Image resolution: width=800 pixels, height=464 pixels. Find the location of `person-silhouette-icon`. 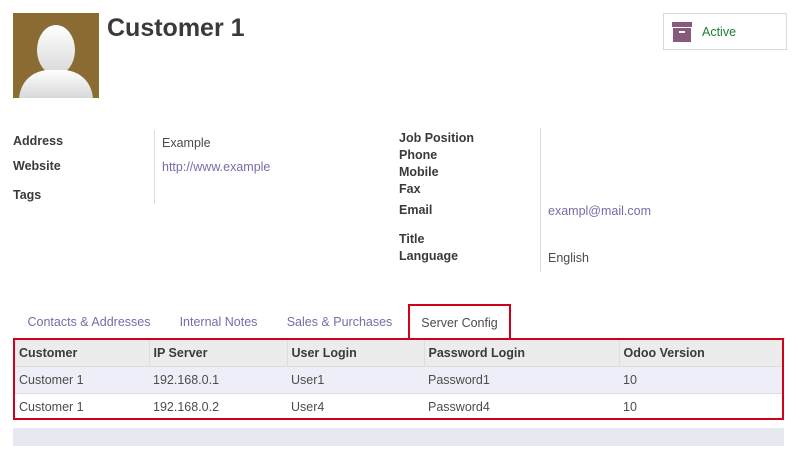

person-silhouette-icon is located at coordinates (56, 61).